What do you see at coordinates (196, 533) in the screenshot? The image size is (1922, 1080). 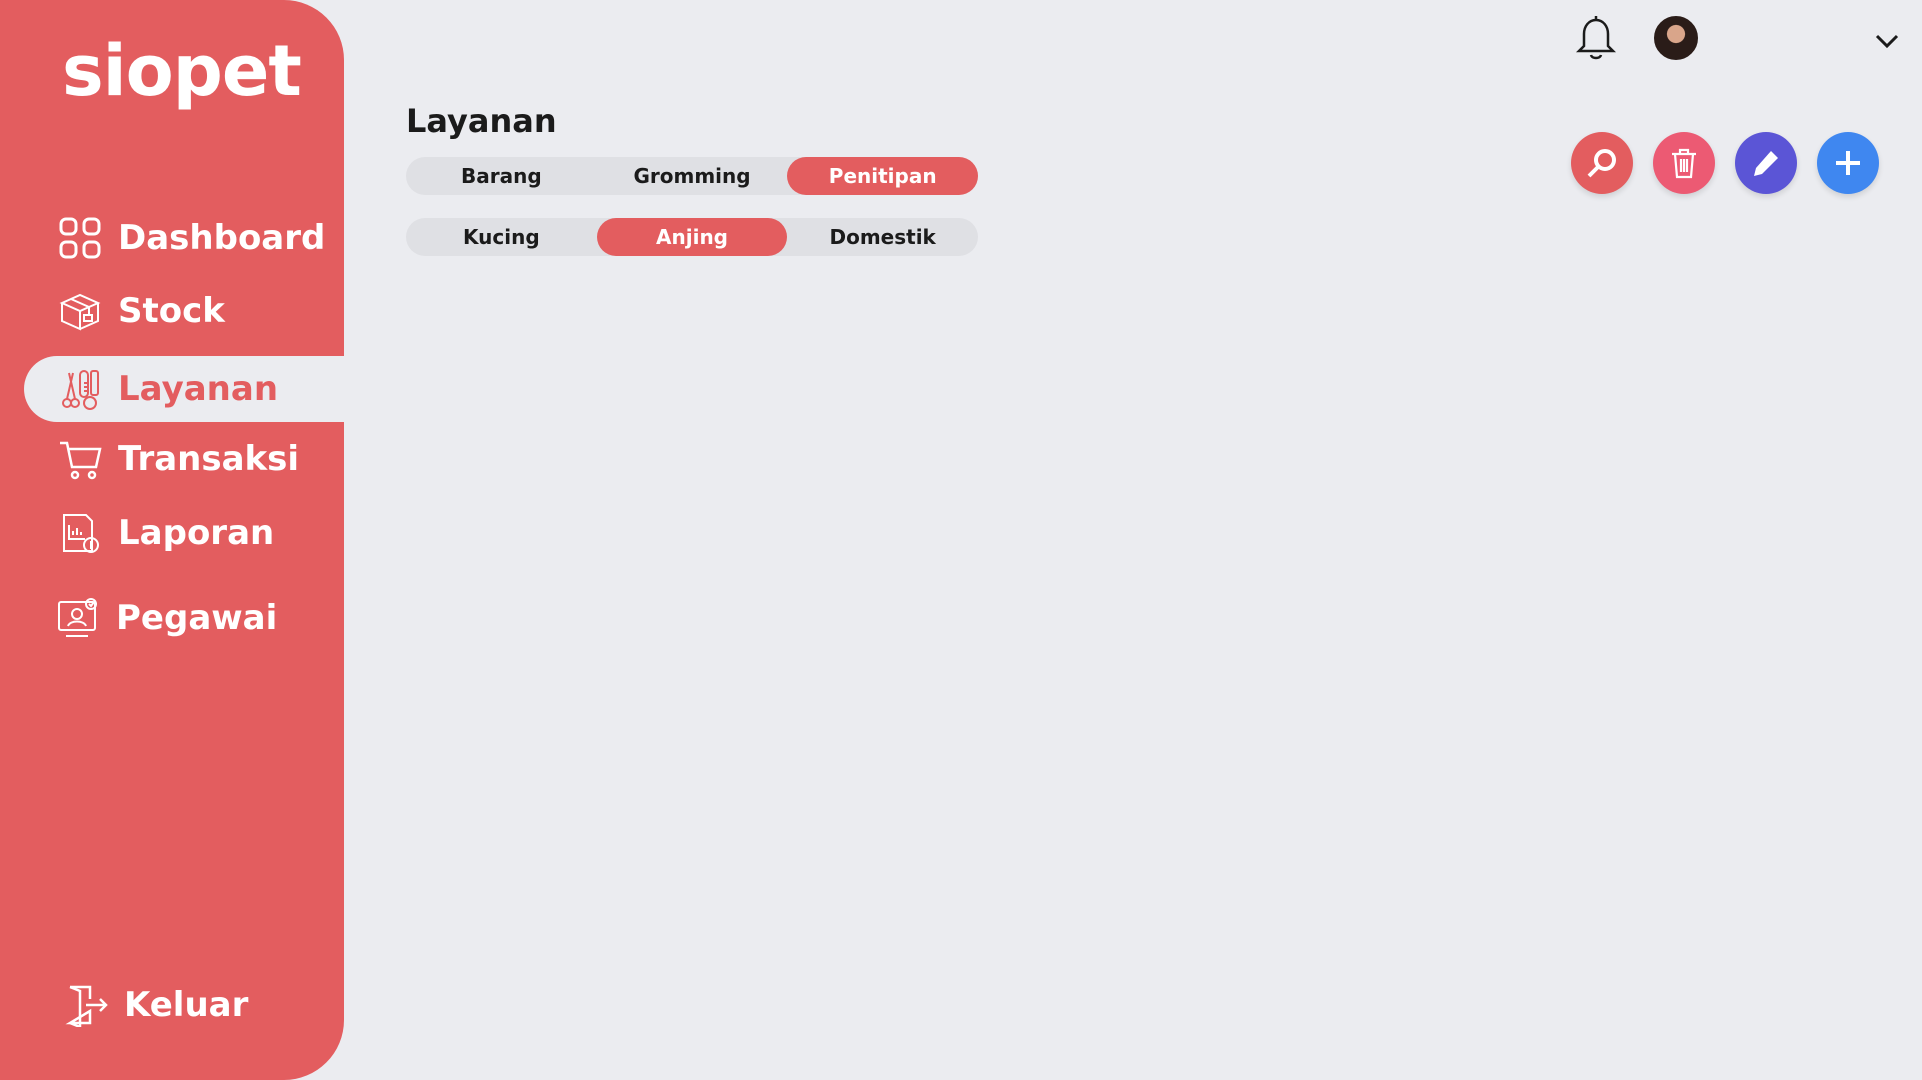 I see `sidebar-item-label: Laporan` at bounding box center [196, 533].